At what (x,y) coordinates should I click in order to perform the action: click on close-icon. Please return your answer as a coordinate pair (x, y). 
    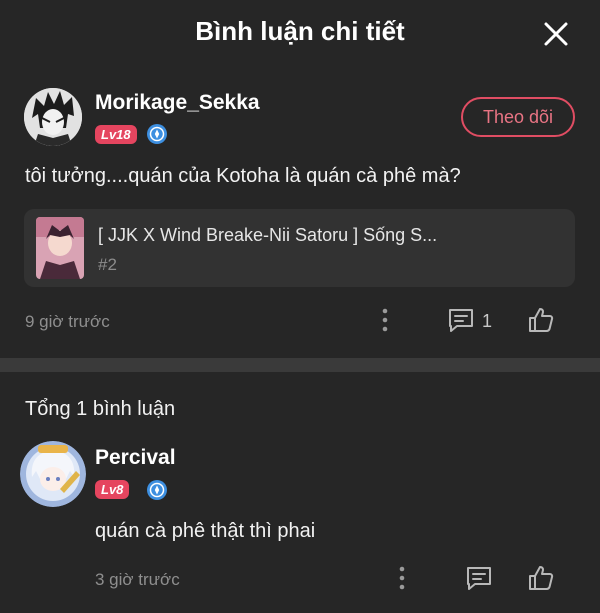
    Looking at the image, I should click on (556, 34).